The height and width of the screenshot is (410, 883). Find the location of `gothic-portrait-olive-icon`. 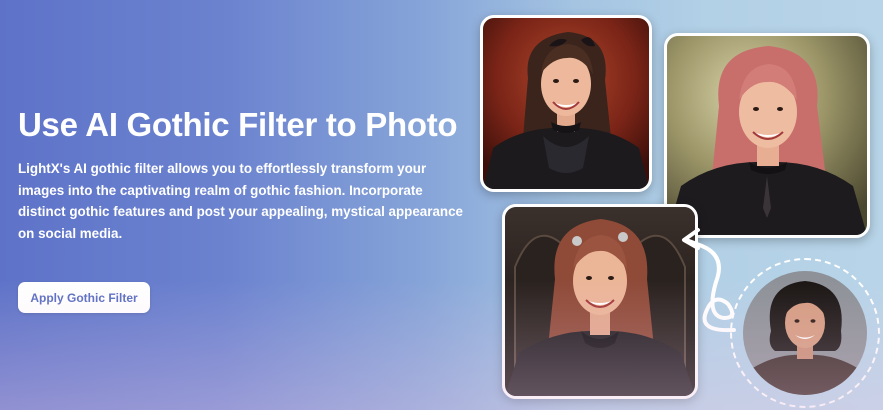

gothic-portrait-olive-icon is located at coordinates (767, 135).